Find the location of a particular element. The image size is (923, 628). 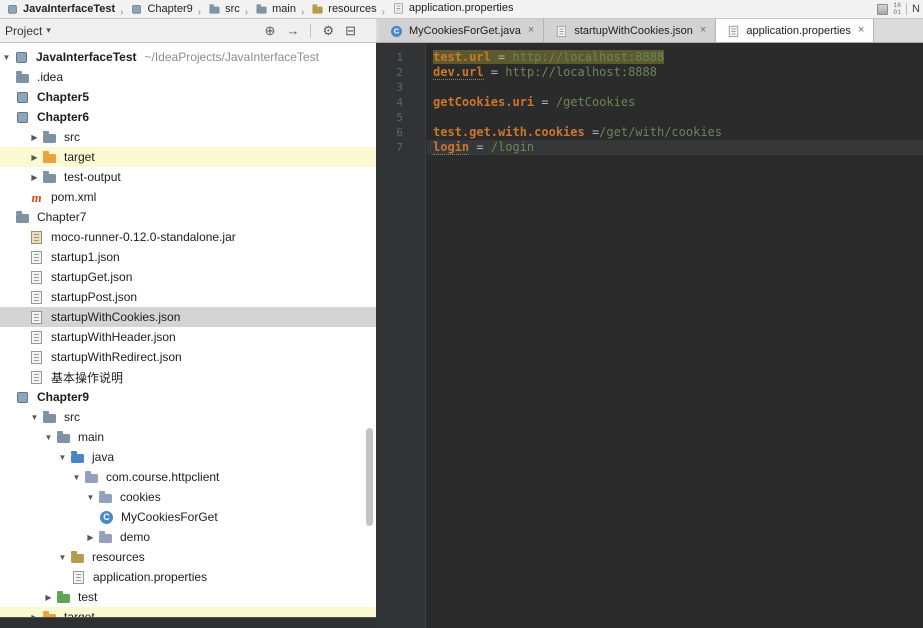

editor-tab: startupWithCookies.json × is located at coordinates (630, 30).